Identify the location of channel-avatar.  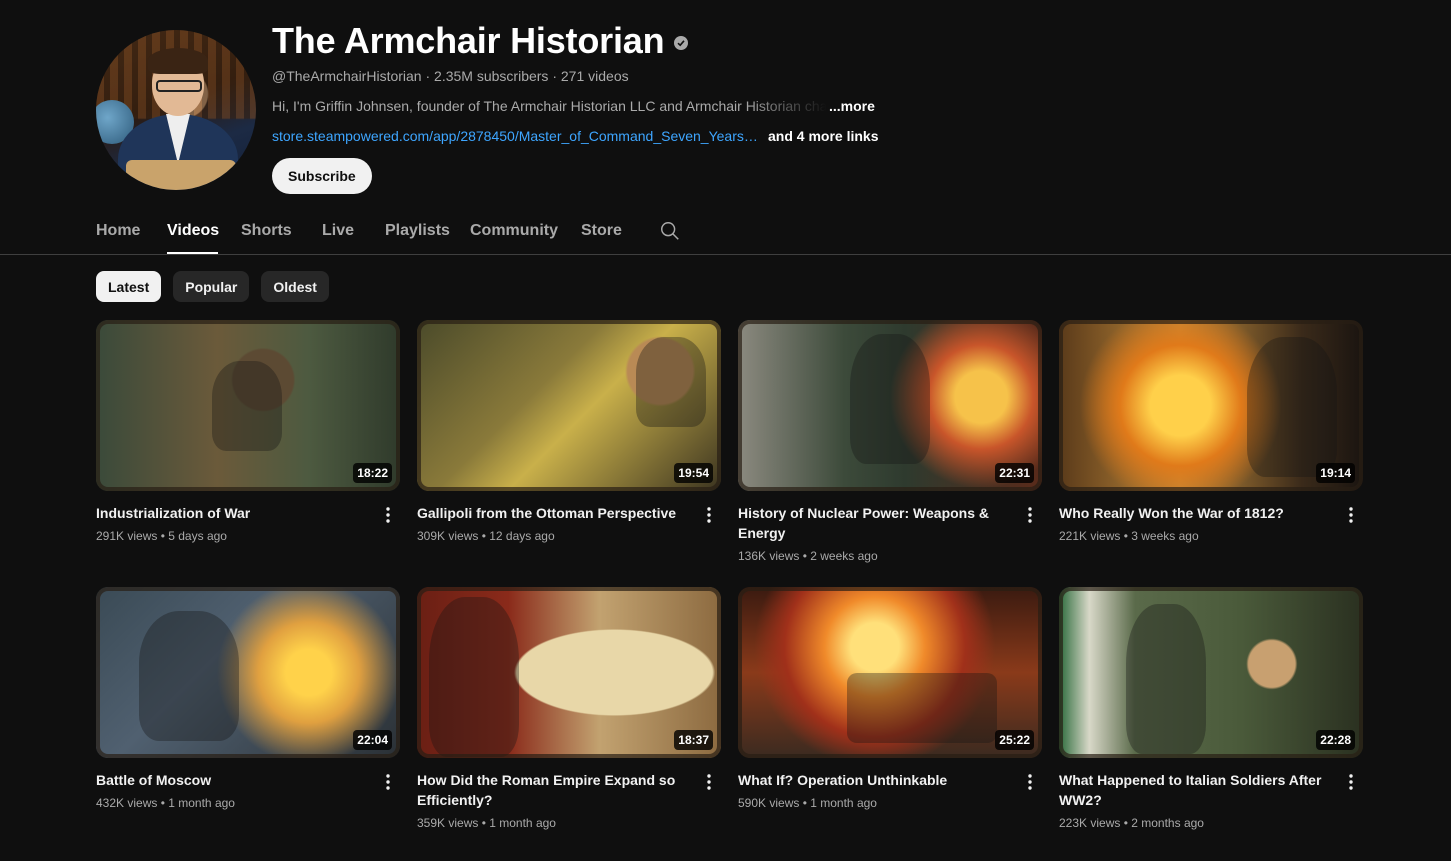
(176, 110).